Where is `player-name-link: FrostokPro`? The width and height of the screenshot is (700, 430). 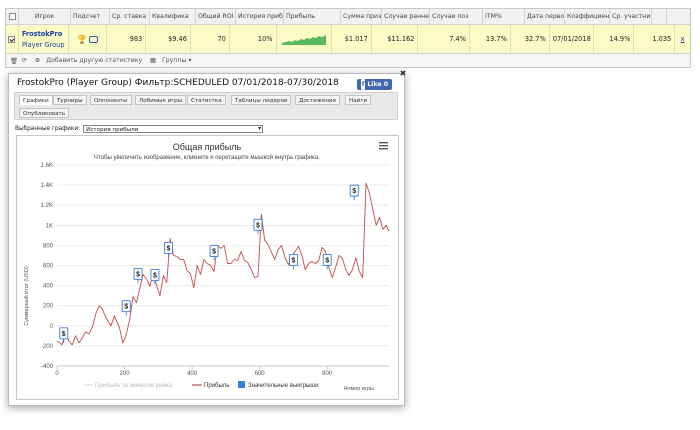 player-name-link: FrostokPro is located at coordinates (42, 34).